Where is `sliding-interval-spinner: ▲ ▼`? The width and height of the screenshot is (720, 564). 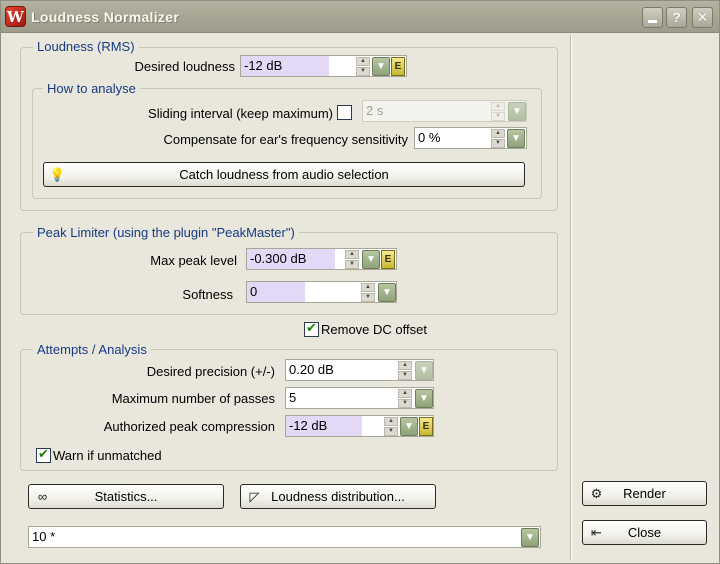 sliding-interval-spinner: ▲ ▼ is located at coordinates (498, 111).